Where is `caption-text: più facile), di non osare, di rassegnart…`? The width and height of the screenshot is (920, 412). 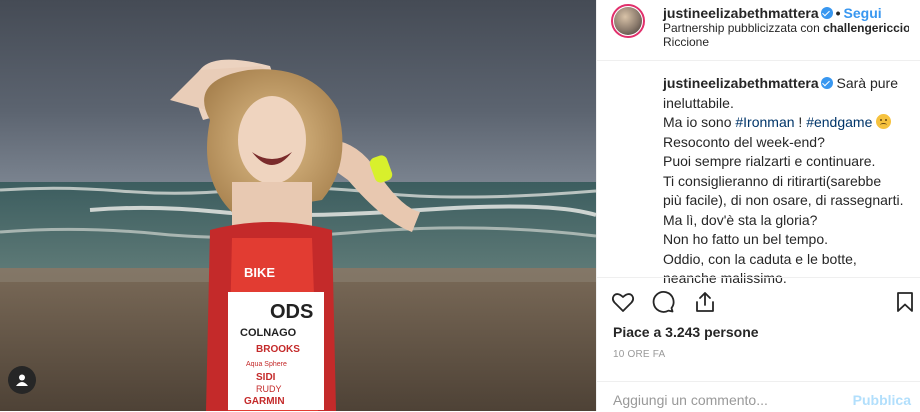
caption-text: più facile), di non osare, di rassegnart… is located at coordinates (783, 200).